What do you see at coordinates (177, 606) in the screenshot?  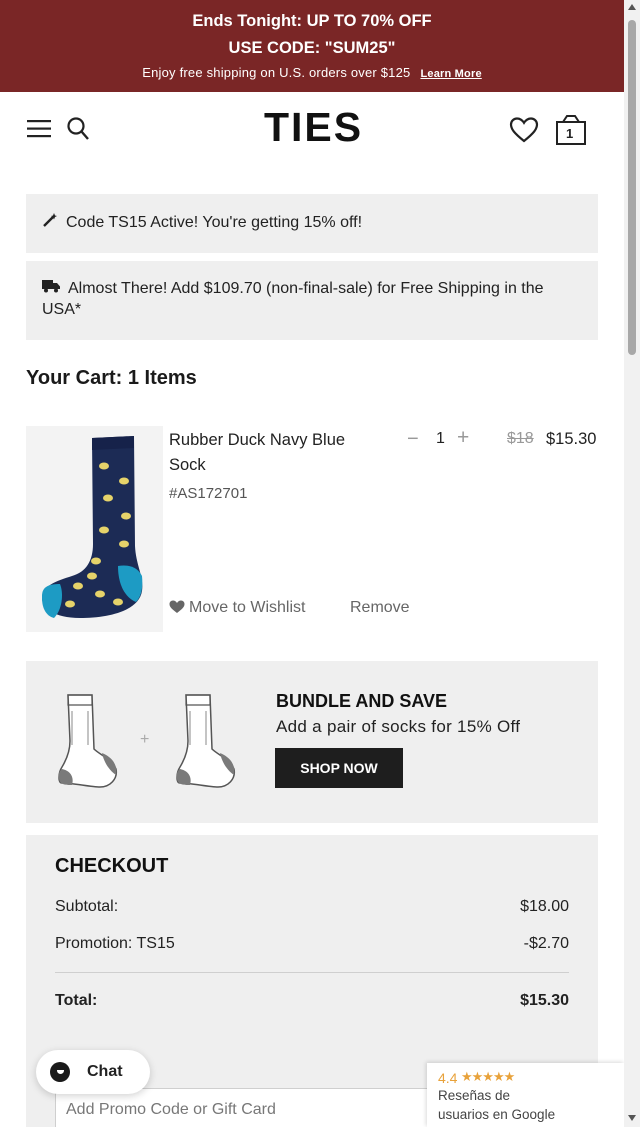 I see `heart-filled-icon` at bounding box center [177, 606].